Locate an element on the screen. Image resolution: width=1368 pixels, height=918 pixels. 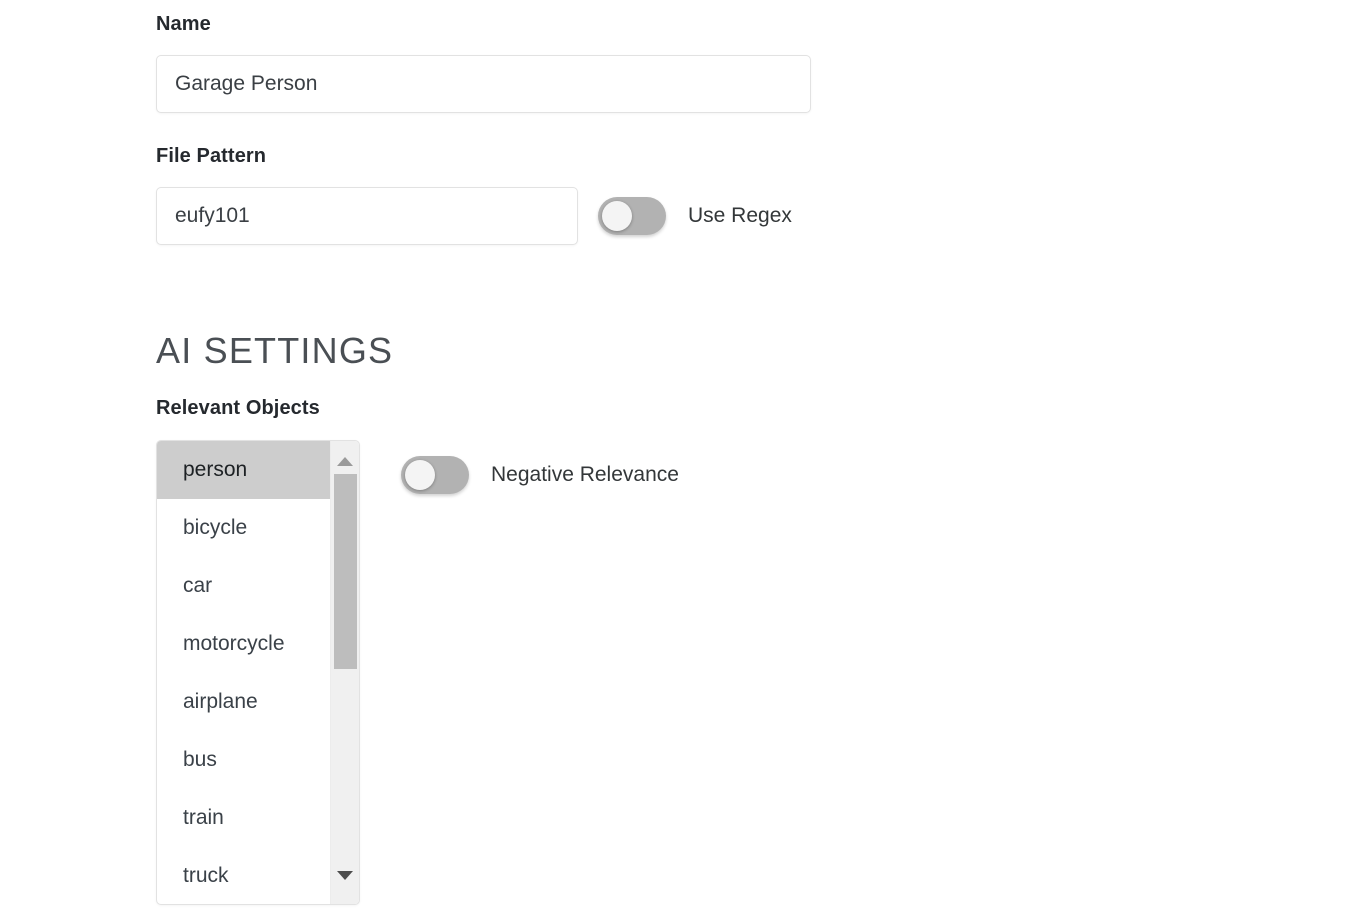
file-pattern-row: Use Regex is located at coordinates (474, 216).